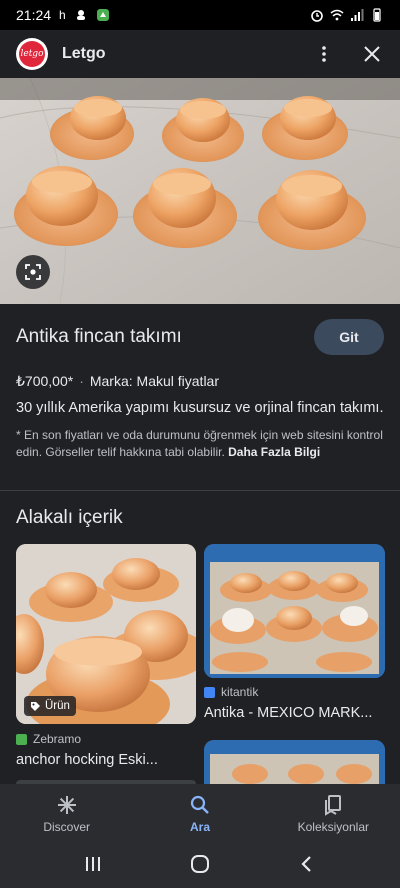 The height and width of the screenshot is (888, 400). What do you see at coordinates (307, 866) in the screenshot?
I see `back-icon` at bounding box center [307, 866].